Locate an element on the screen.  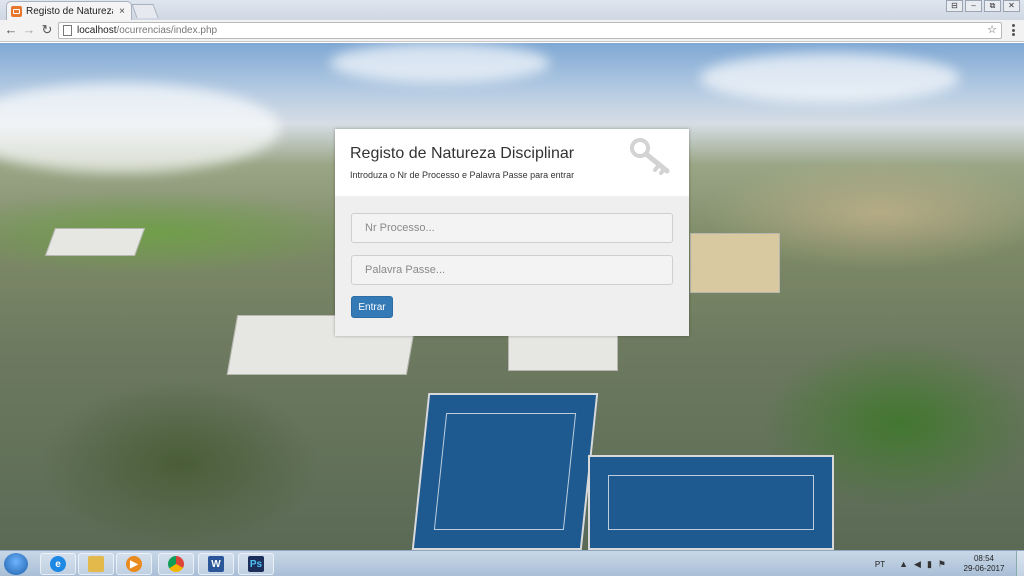
word-icon: W is located at coordinates (216, 564).